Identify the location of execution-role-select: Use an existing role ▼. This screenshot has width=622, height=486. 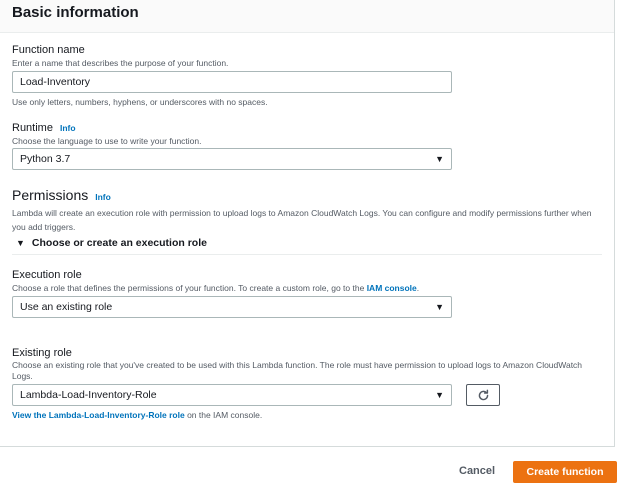
(232, 307).